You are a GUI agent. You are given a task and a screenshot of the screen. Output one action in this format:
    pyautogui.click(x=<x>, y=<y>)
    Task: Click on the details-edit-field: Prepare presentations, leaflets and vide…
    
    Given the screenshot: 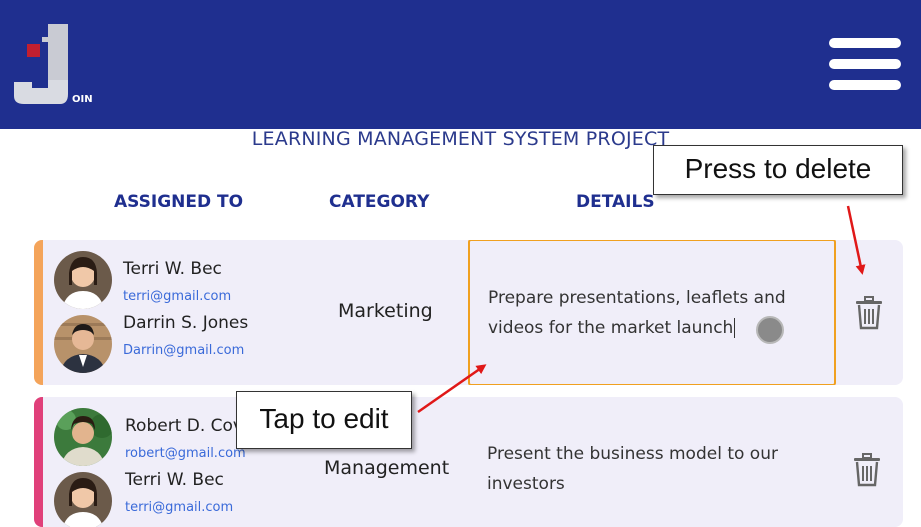 What is the action you would take?
    pyautogui.click(x=652, y=312)
    